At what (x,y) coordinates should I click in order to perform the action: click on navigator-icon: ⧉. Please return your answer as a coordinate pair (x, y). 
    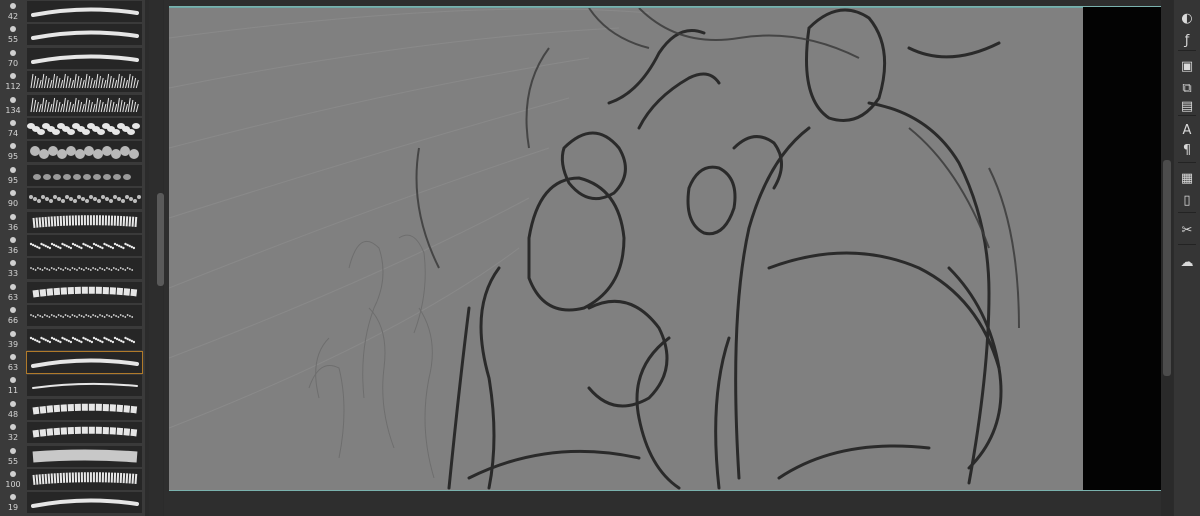
    Looking at the image, I should click on (1187, 88).